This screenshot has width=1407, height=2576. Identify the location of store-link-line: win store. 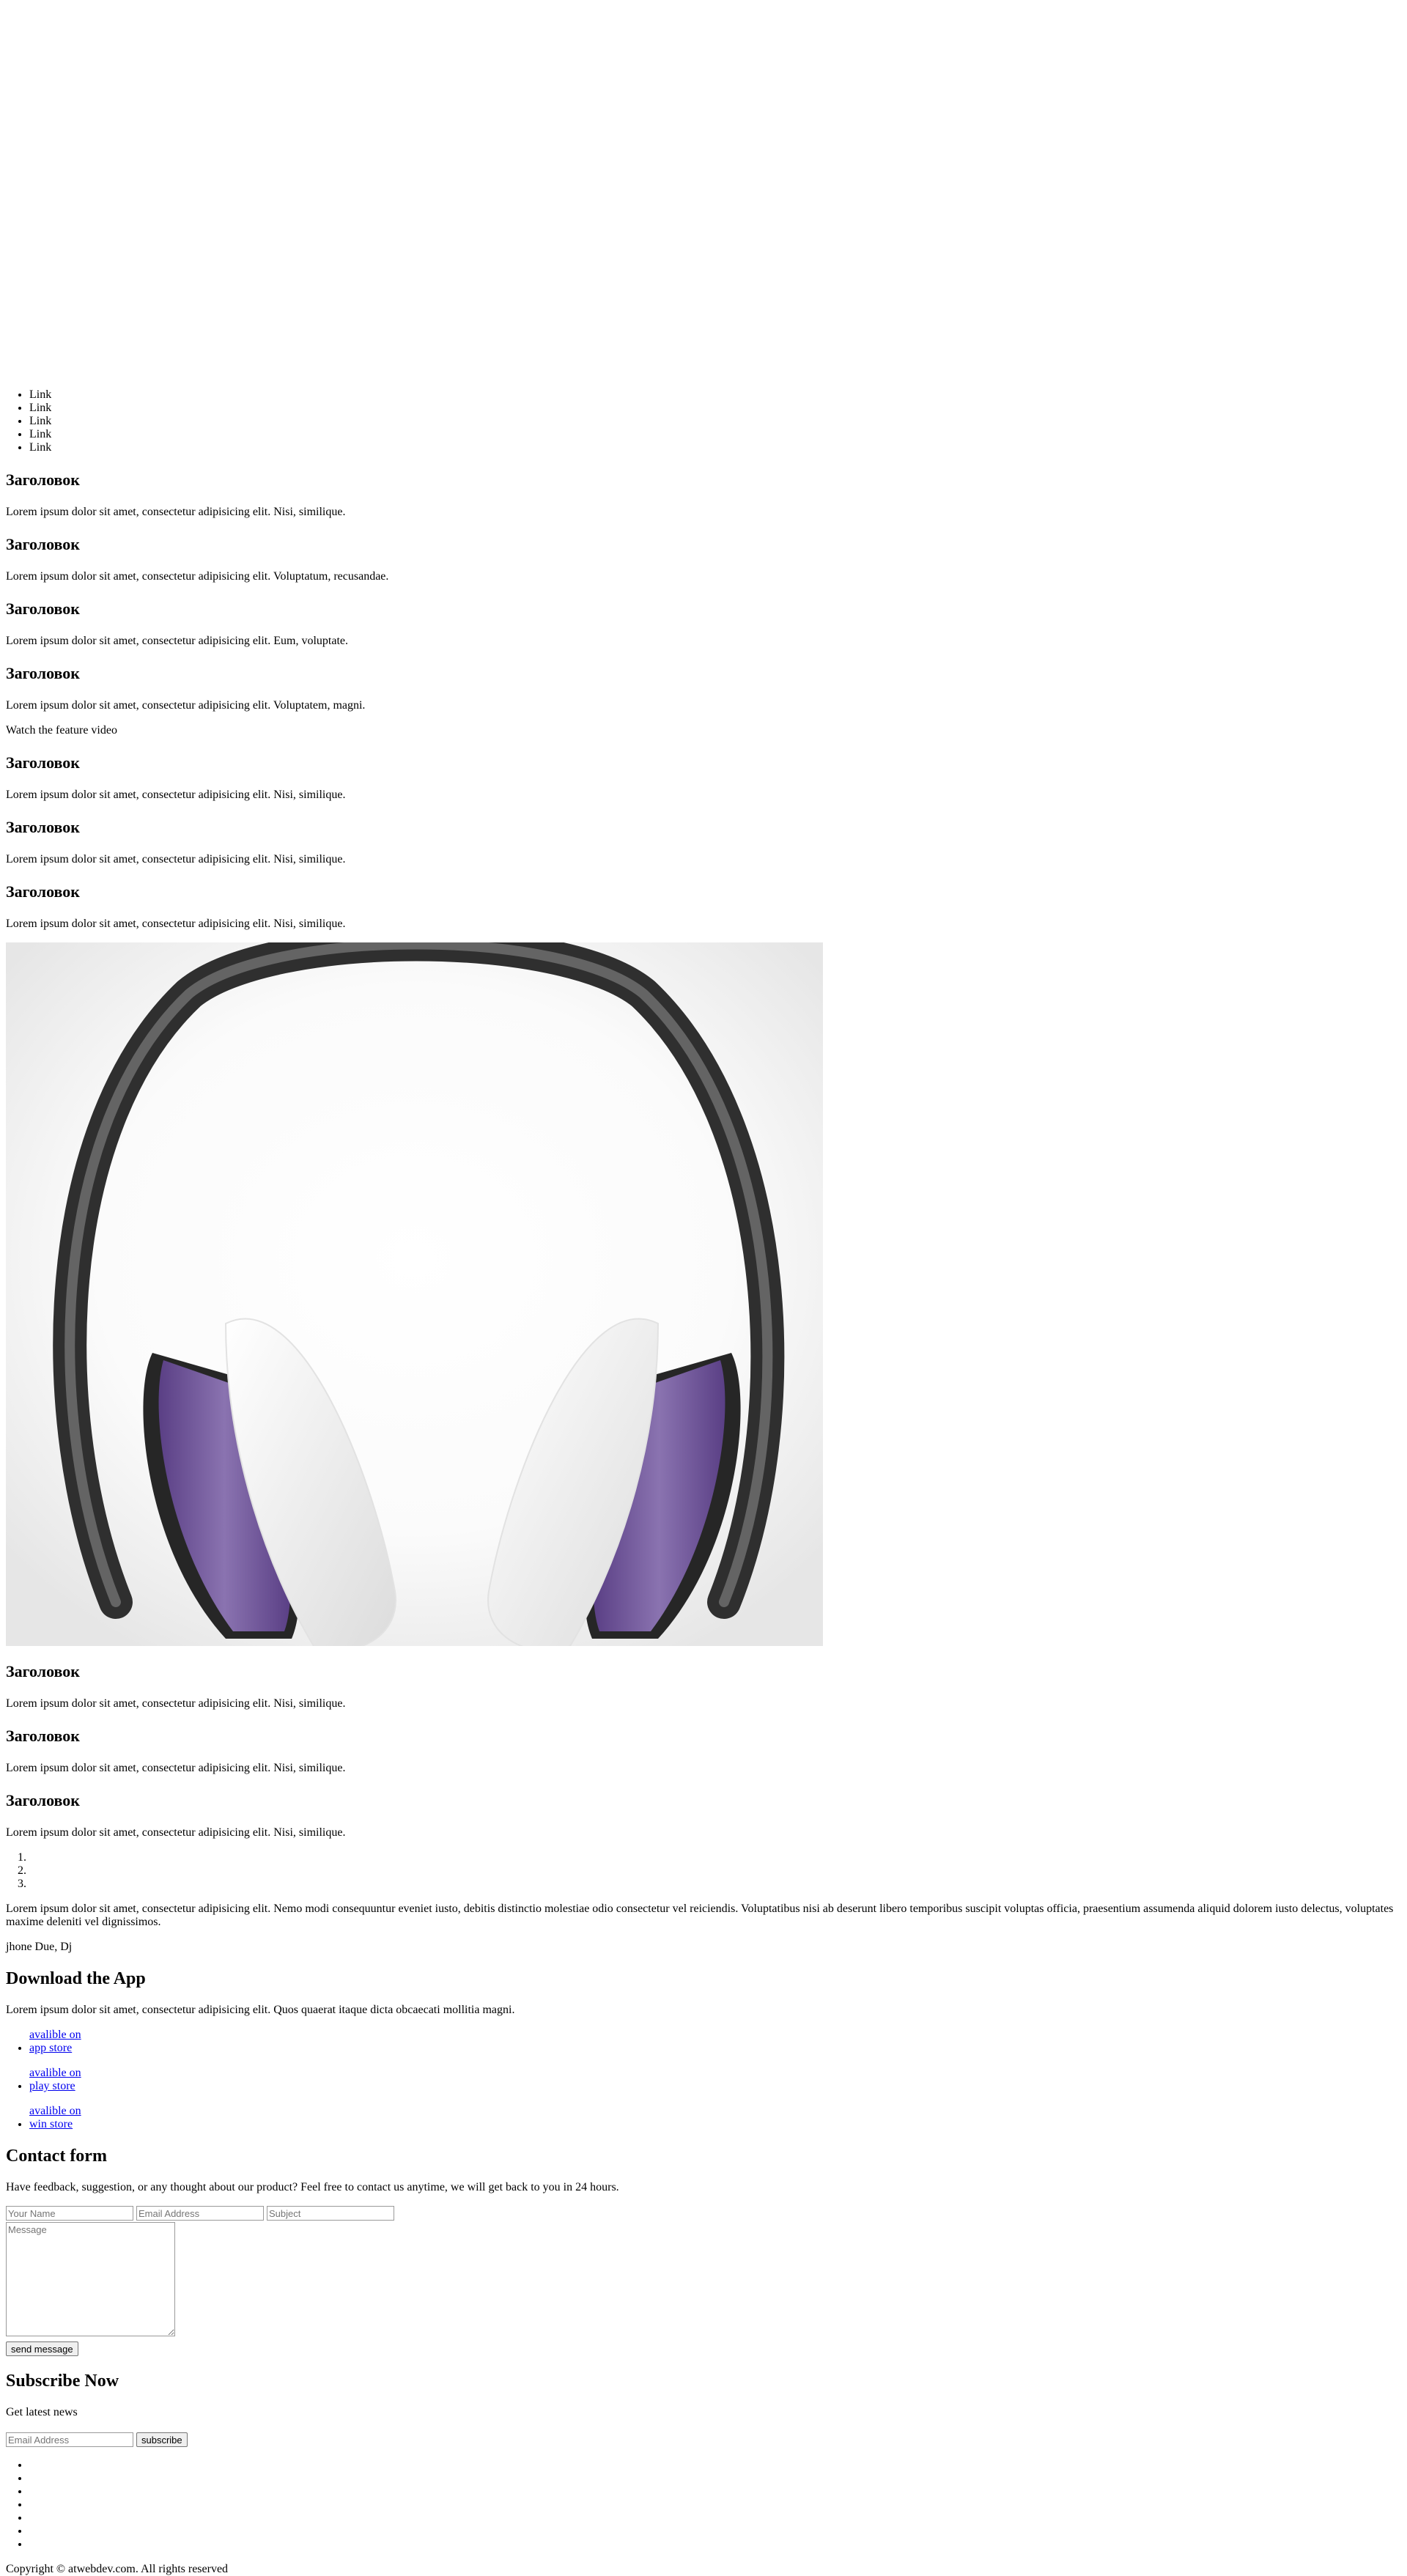
(51, 2124).